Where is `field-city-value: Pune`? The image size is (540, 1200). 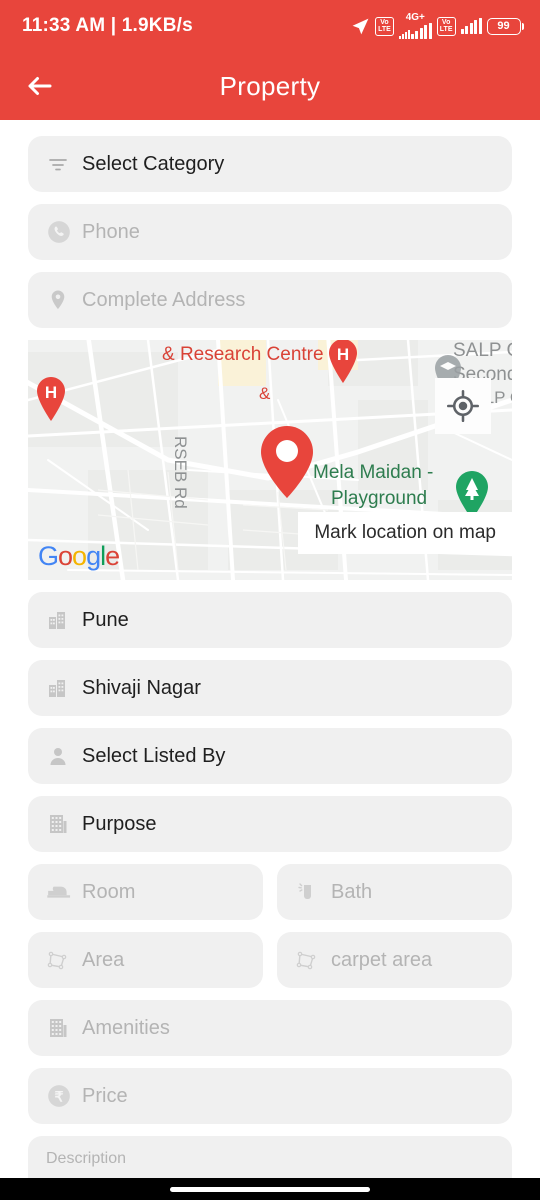
field-city-value: Pune is located at coordinates (105, 619).